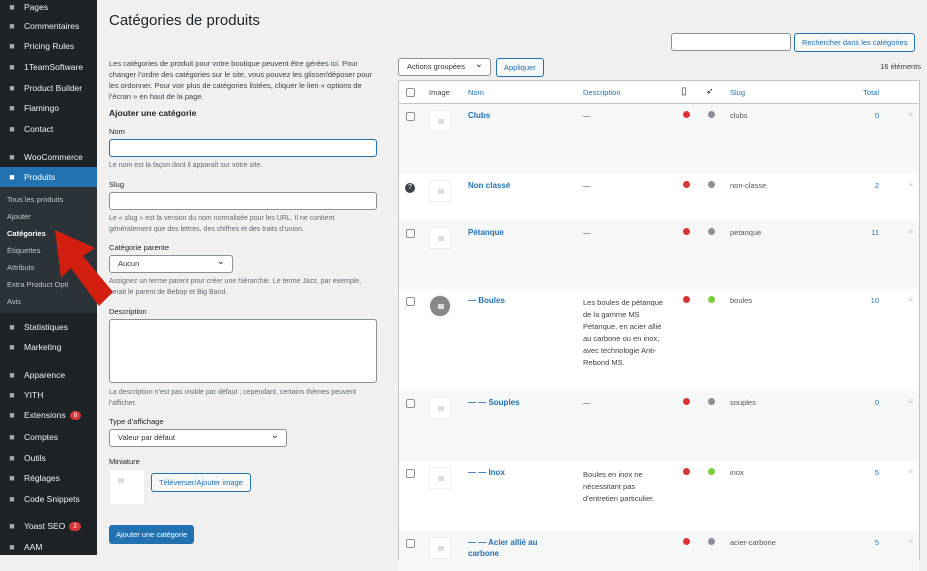 The height and width of the screenshot is (571, 927). What do you see at coordinates (35, 199) in the screenshot?
I see `submenu-item: Tous les produits` at bounding box center [35, 199].